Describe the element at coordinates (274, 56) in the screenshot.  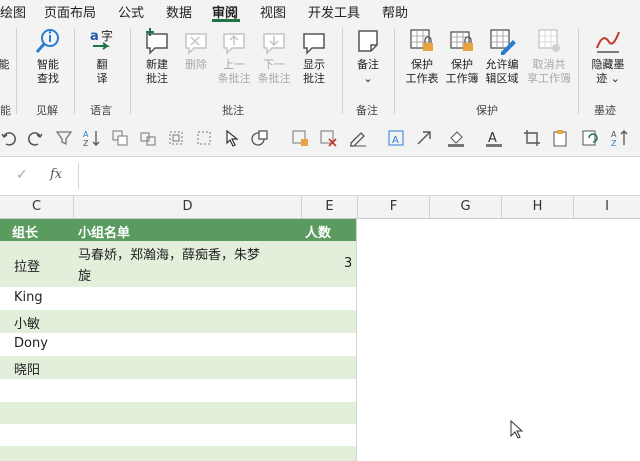
I see `next-comment-button: 下一 条批注` at that location.